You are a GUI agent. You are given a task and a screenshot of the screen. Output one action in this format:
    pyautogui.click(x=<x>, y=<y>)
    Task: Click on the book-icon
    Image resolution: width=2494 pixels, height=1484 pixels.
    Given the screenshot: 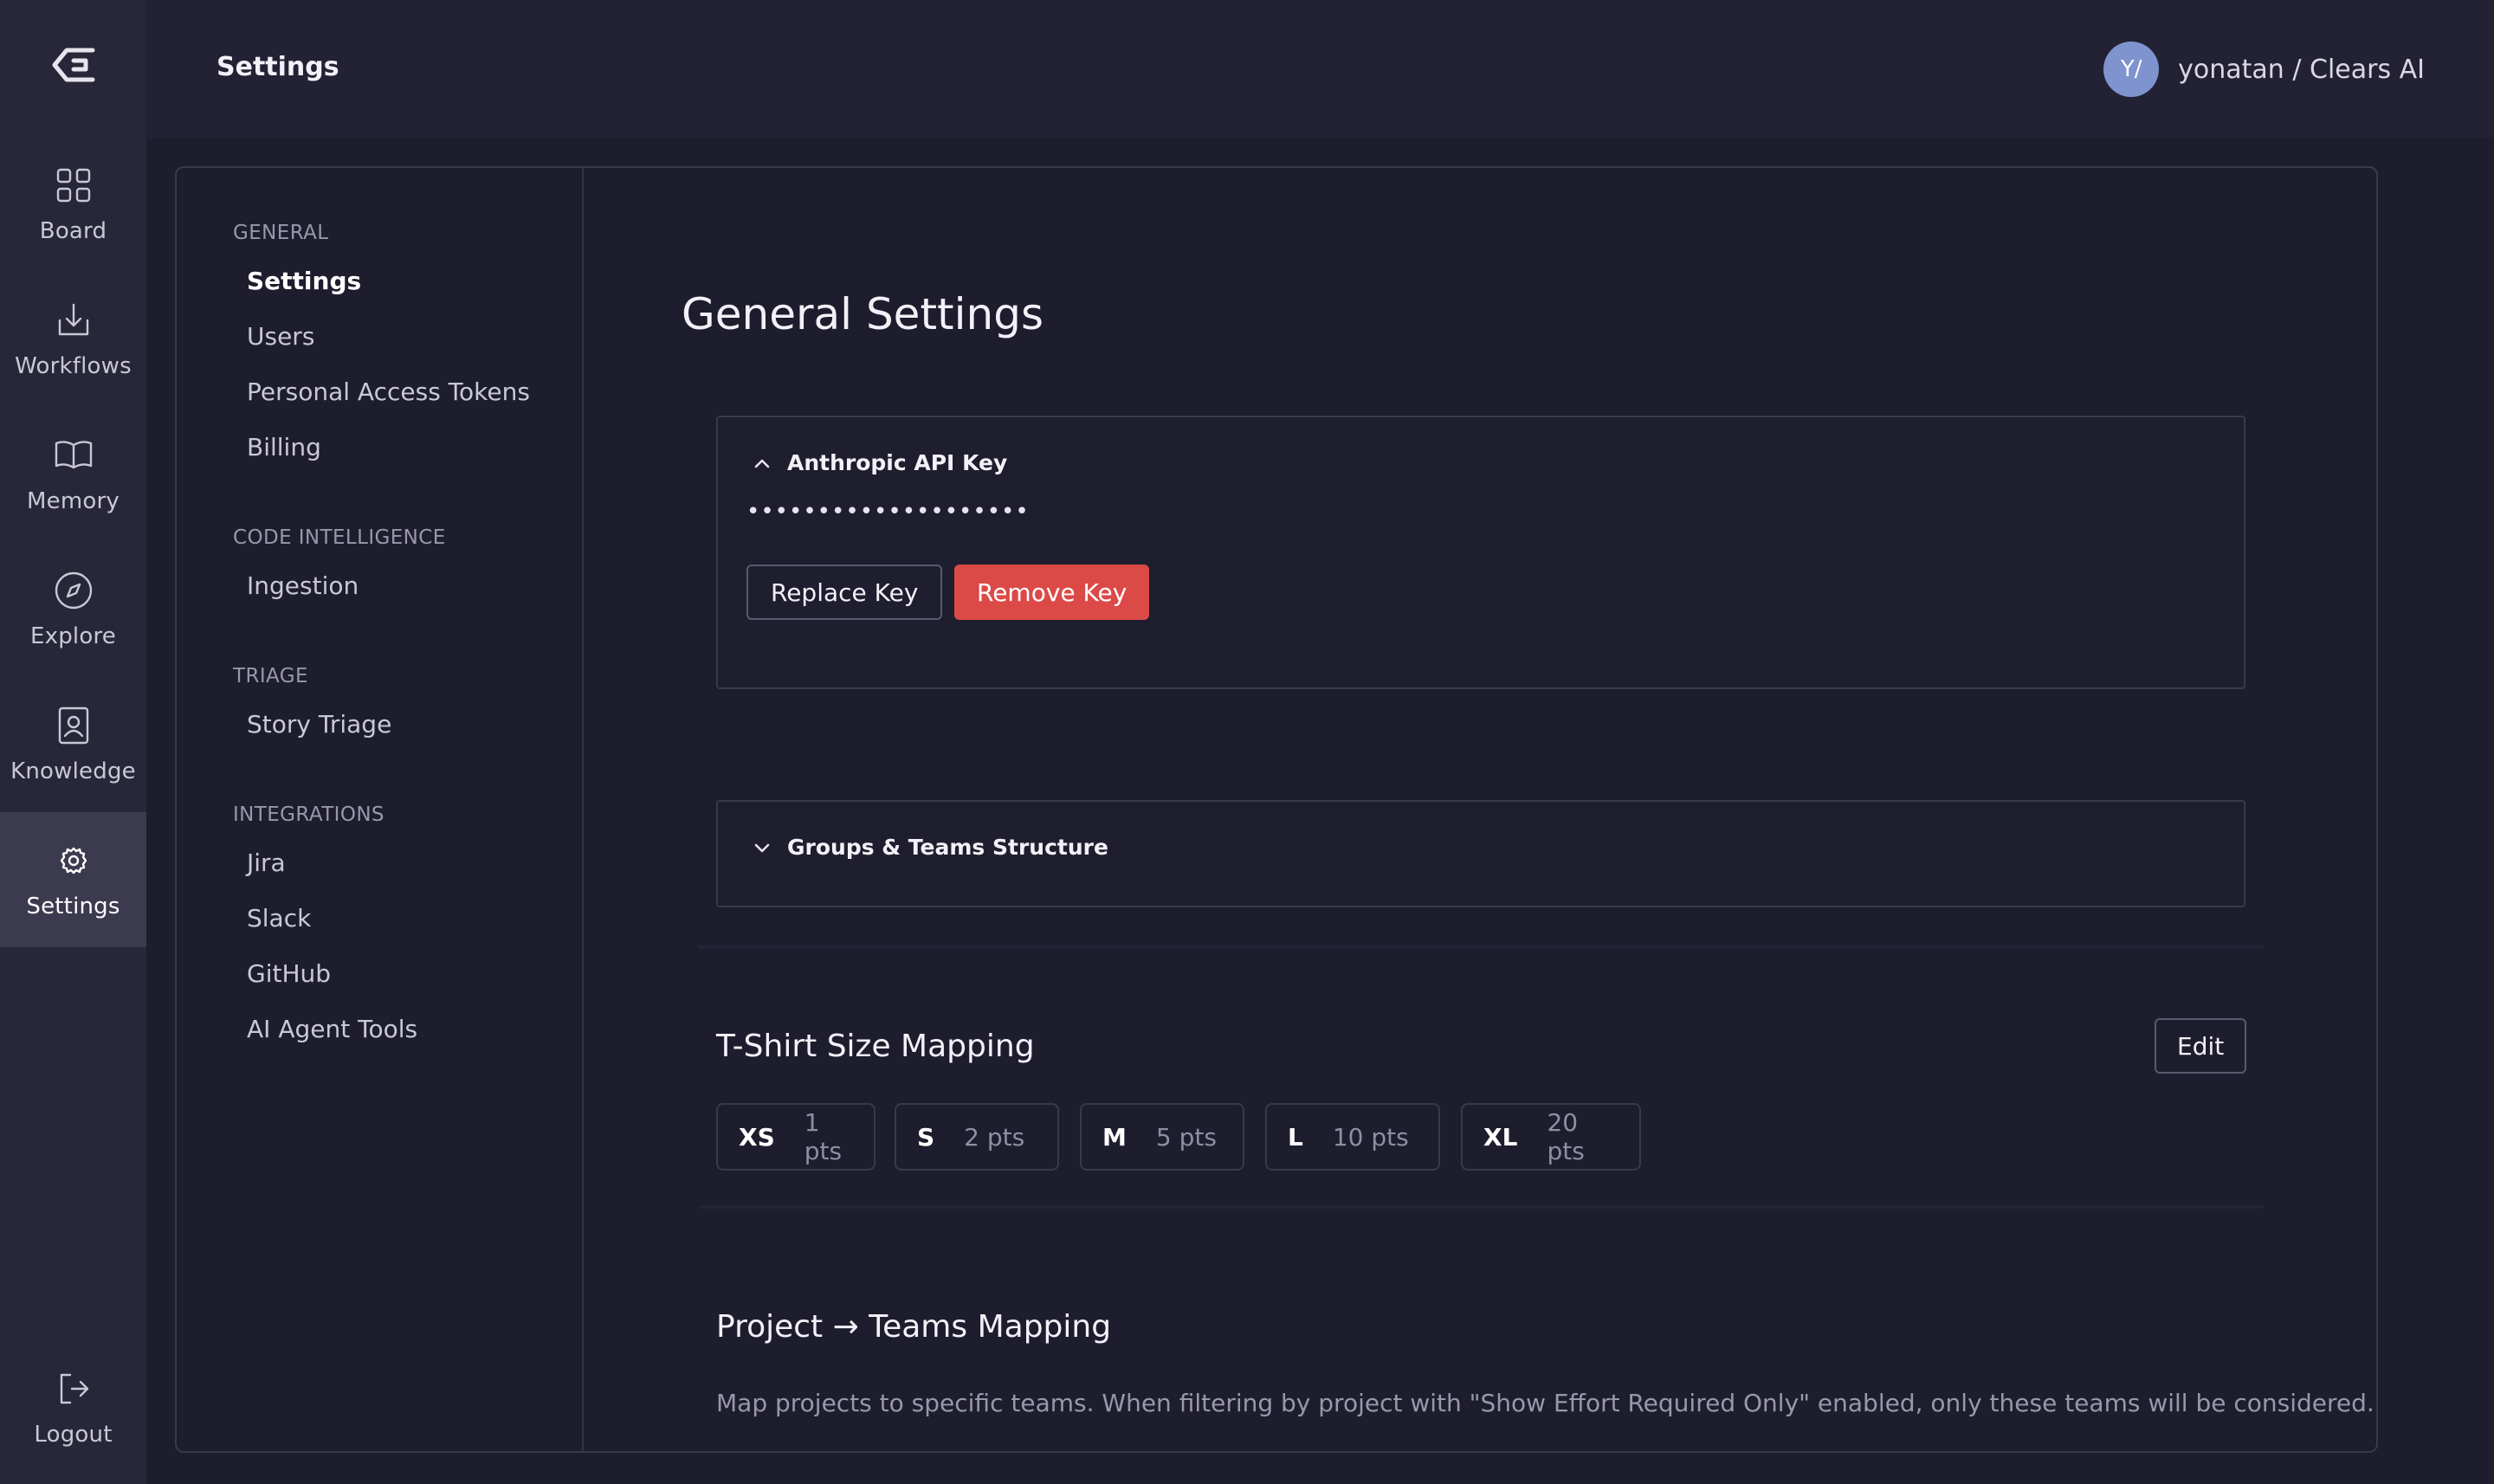 What is the action you would take?
    pyautogui.click(x=73, y=455)
    